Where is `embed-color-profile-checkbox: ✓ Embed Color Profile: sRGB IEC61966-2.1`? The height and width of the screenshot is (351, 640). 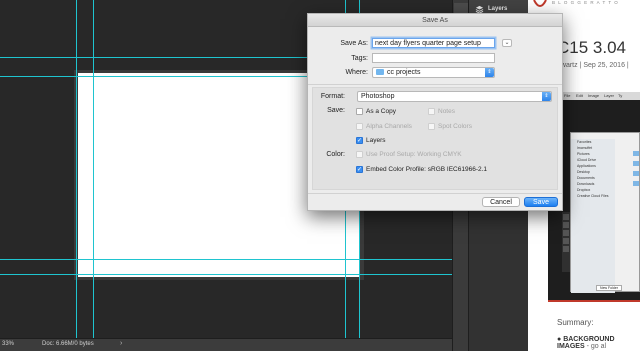 embed-color-profile-checkbox: ✓ Embed Color Profile: sRGB IEC61966-2.1 is located at coordinates (421, 169).